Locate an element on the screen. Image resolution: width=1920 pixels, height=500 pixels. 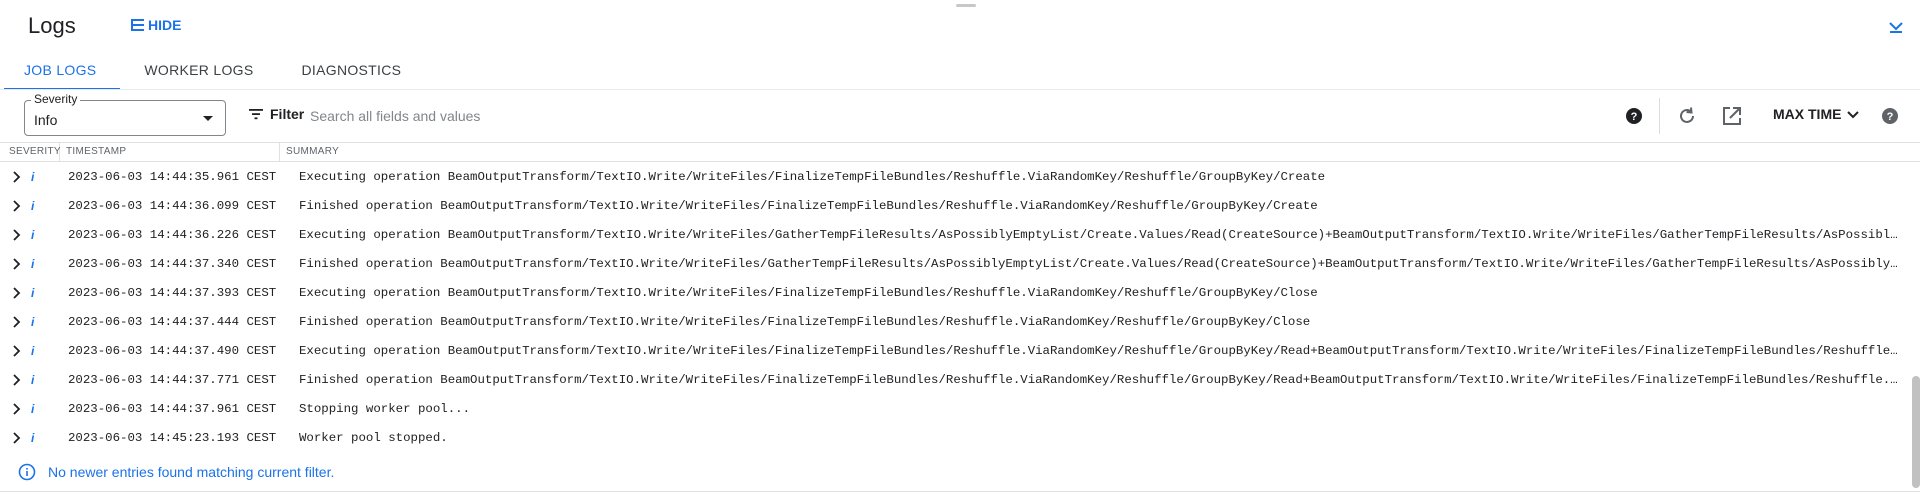
tab-worker-logs: WORKER LOGS is located at coordinates (198, 71).